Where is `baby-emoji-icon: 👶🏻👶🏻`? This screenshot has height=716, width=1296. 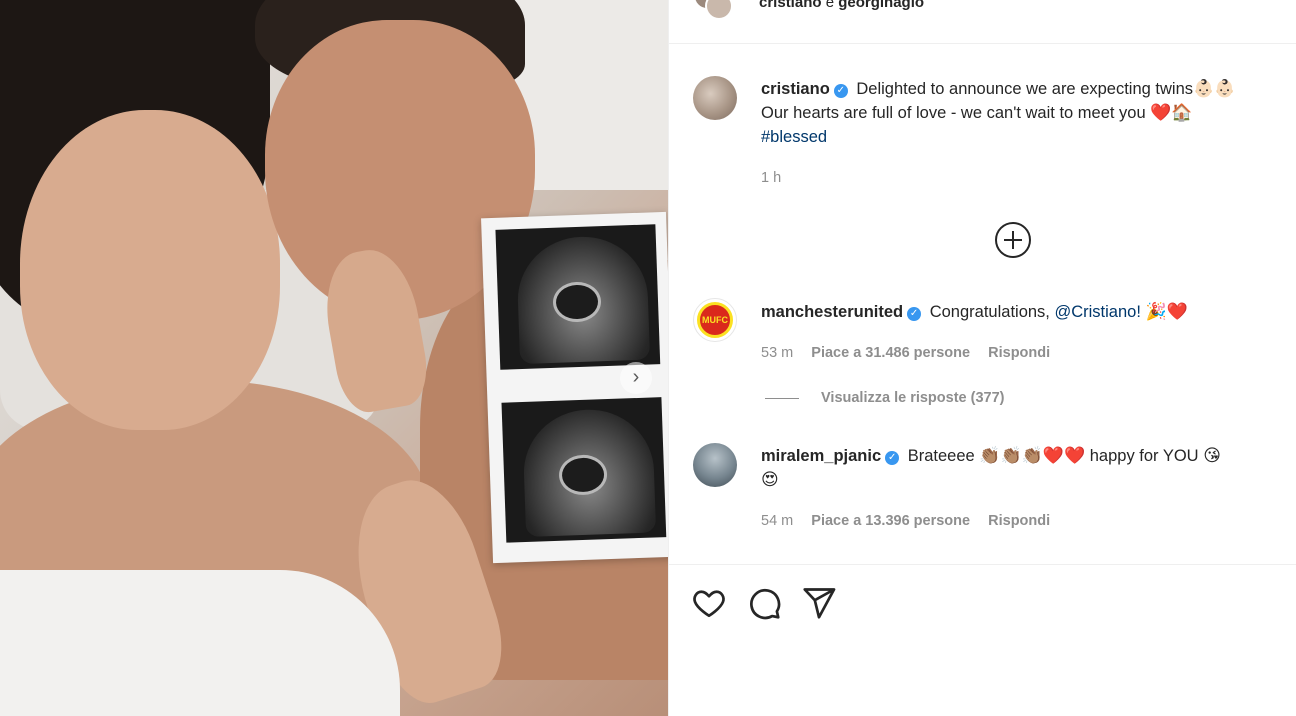 baby-emoji-icon: 👶🏻👶🏻 is located at coordinates (1214, 89).